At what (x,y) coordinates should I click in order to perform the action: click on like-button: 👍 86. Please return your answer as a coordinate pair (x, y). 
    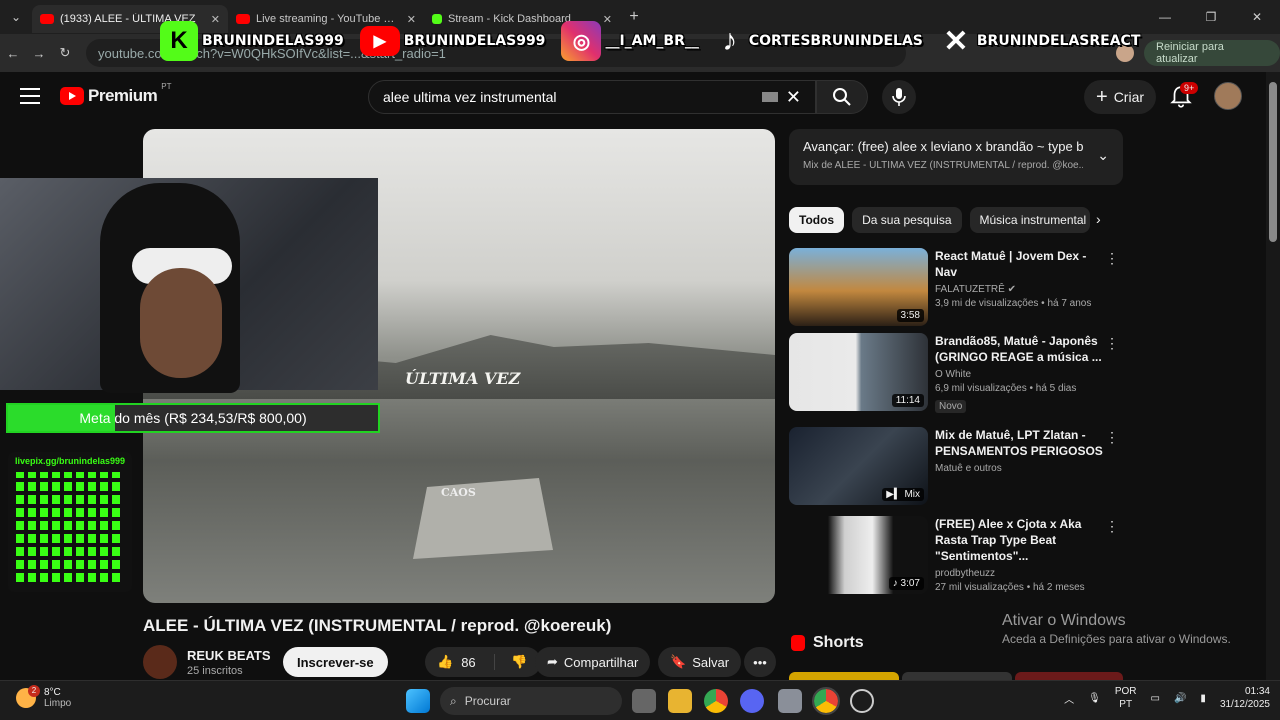
    Looking at the image, I should click on (460, 662).